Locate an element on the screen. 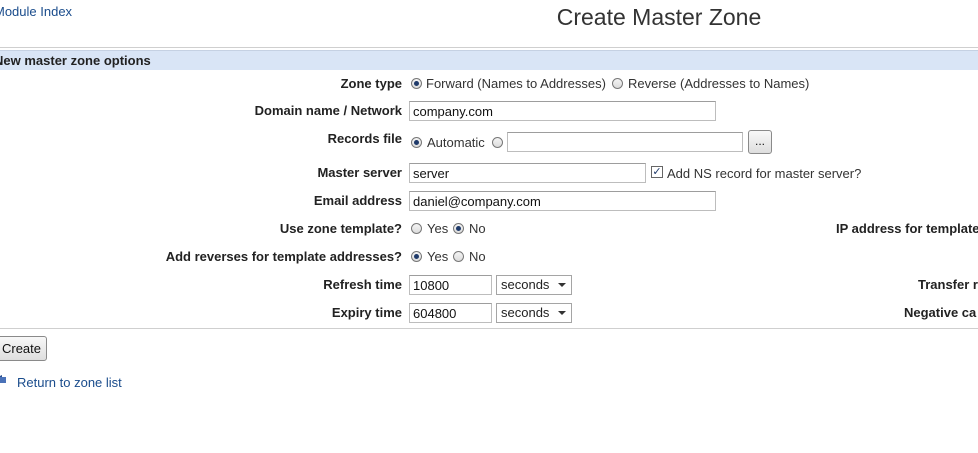 This screenshot has width=978, height=453. domain-input is located at coordinates (562, 111).